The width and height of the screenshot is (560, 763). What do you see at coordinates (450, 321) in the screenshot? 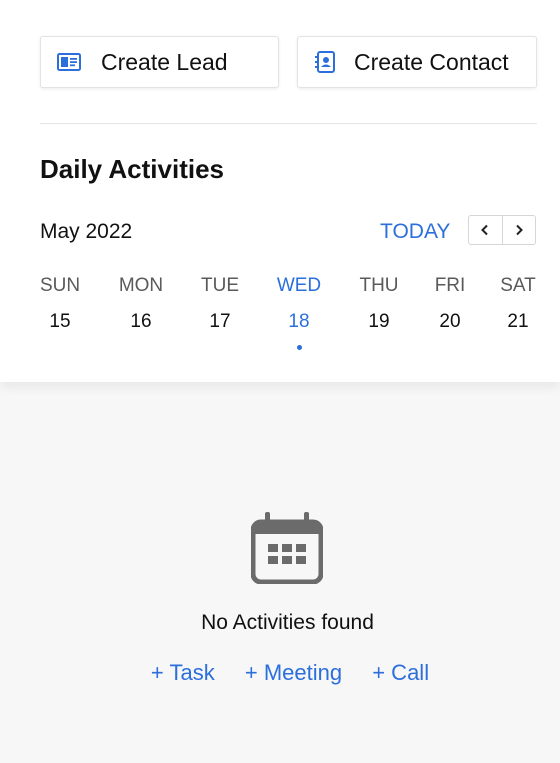
I see `day-number: 20` at bounding box center [450, 321].